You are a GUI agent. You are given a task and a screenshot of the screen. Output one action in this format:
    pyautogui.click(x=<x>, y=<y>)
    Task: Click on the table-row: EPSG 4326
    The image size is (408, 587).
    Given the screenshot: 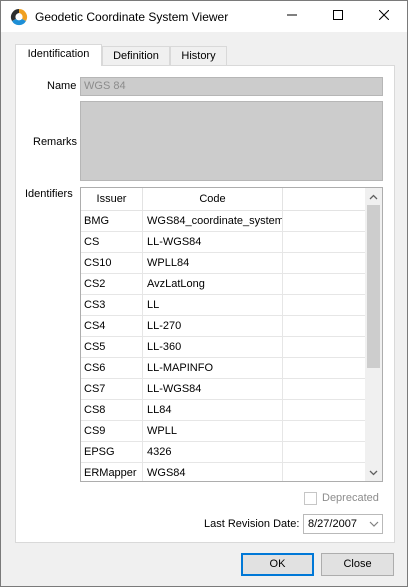 What is the action you would take?
    pyautogui.click(x=223, y=452)
    